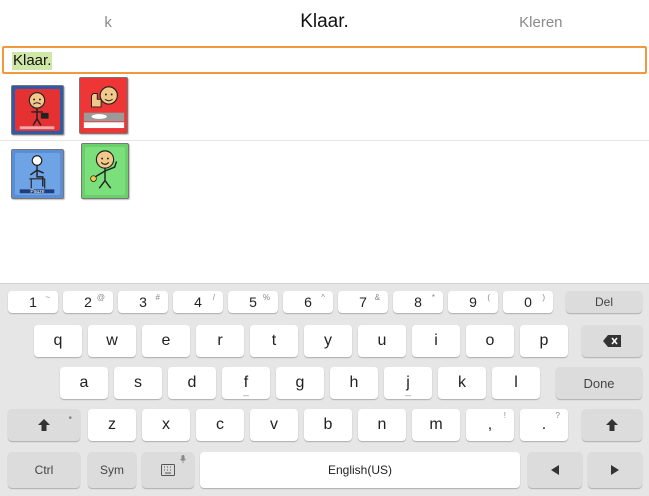 Image resolution: width=649 pixels, height=496 pixels. What do you see at coordinates (112, 341) in the screenshot?
I see `key-w: w` at bounding box center [112, 341].